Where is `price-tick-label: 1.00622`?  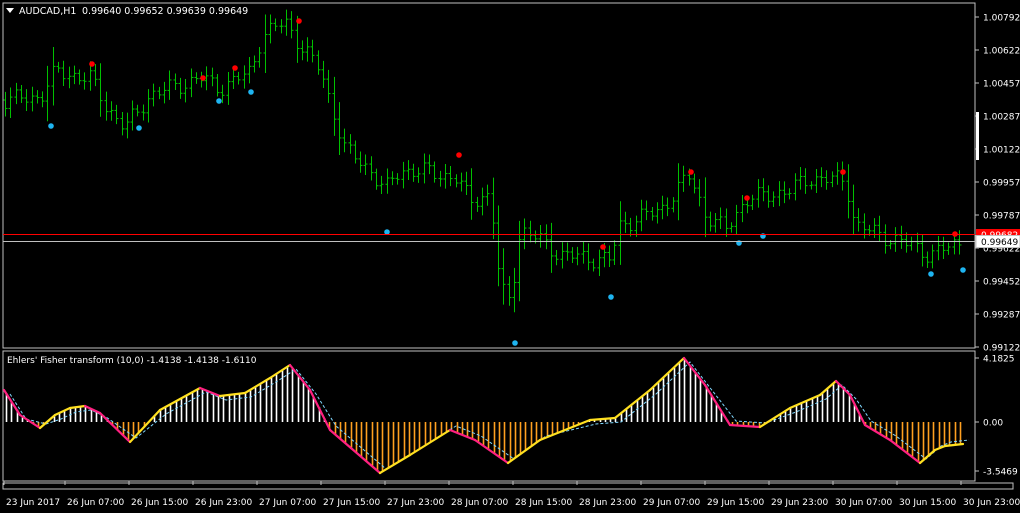 price-tick-label: 1.00622 is located at coordinates (1001, 52).